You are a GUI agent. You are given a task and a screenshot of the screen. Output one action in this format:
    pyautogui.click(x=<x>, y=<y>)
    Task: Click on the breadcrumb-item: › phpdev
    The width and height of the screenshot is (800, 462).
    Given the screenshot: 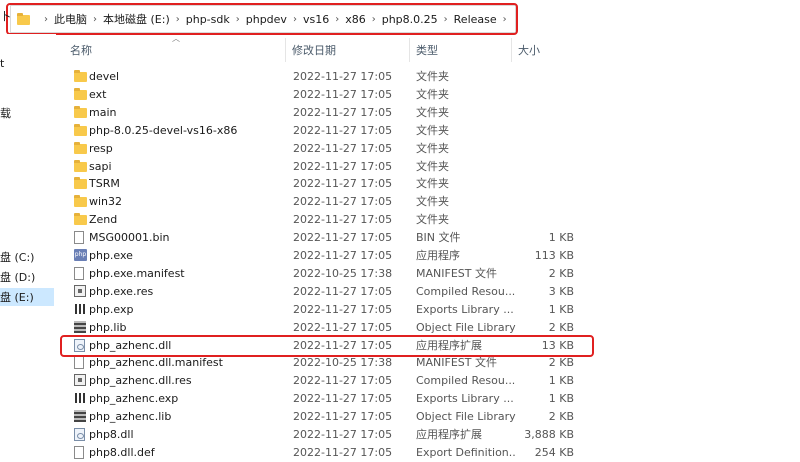 What is the action you would take?
    pyautogui.click(x=258, y=19)
    